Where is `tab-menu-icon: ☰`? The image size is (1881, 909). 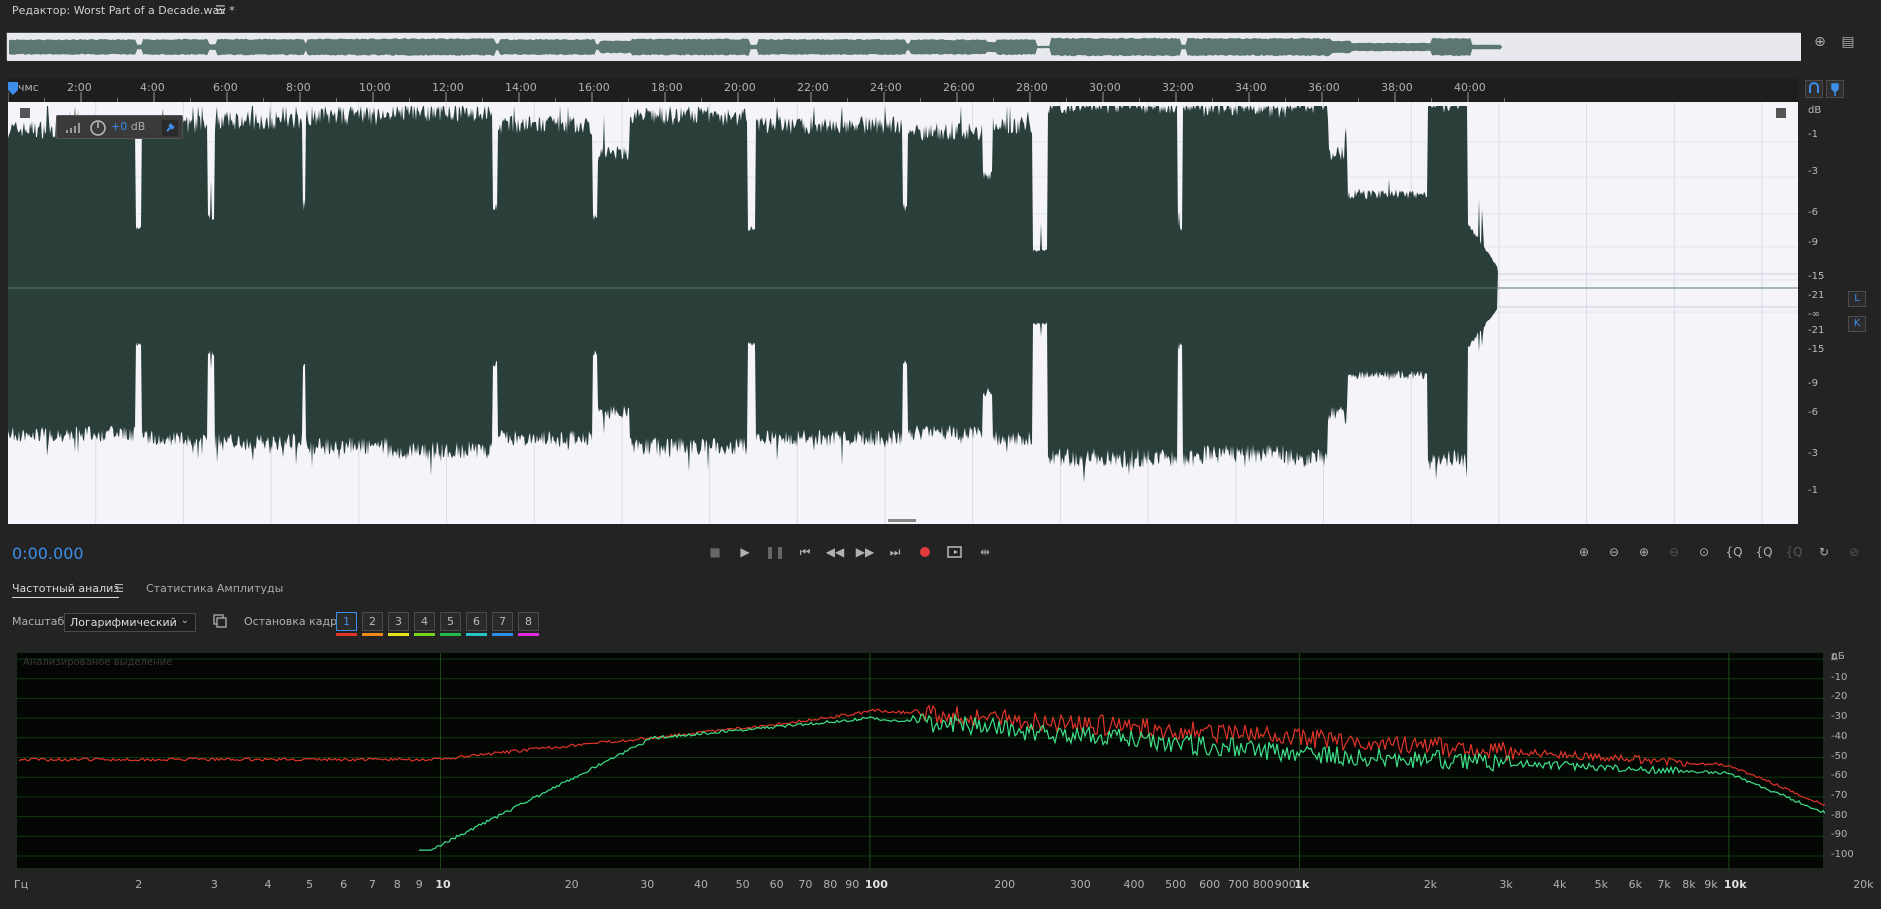
tab-menu-icon: ☰ is located at coordinates (119, 588).